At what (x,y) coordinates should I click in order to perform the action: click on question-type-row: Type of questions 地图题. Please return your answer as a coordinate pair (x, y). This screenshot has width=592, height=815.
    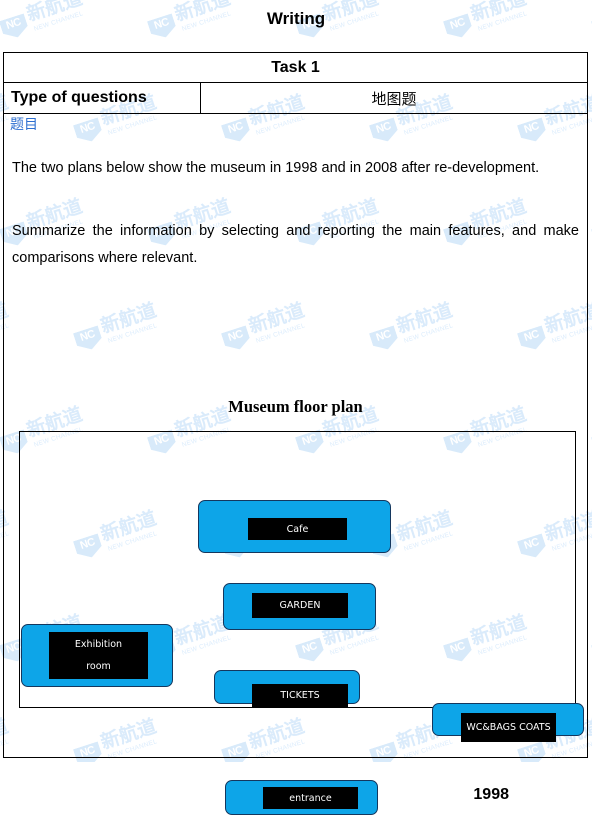
    Looking at the image, I should click on (295, 98).